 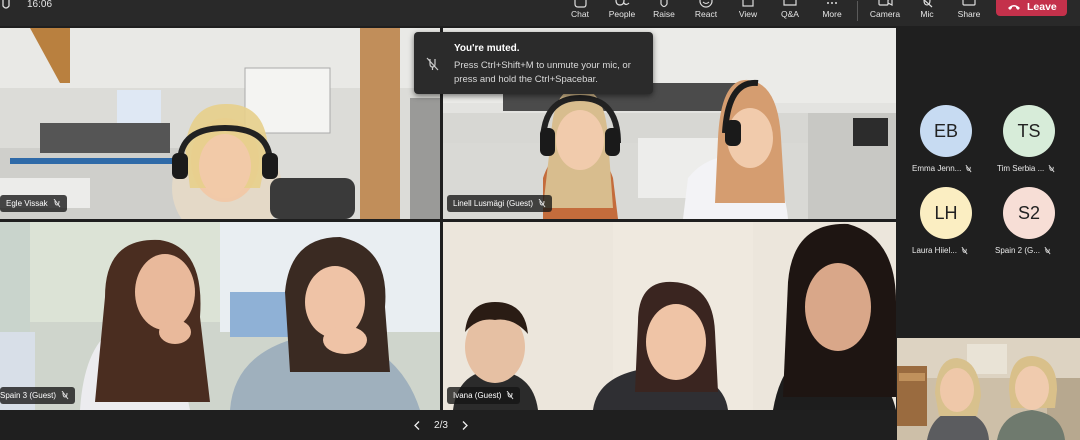 I want to click on participant-nametag: Linell Lusmägi (Guest), so click(x=500, y=203).